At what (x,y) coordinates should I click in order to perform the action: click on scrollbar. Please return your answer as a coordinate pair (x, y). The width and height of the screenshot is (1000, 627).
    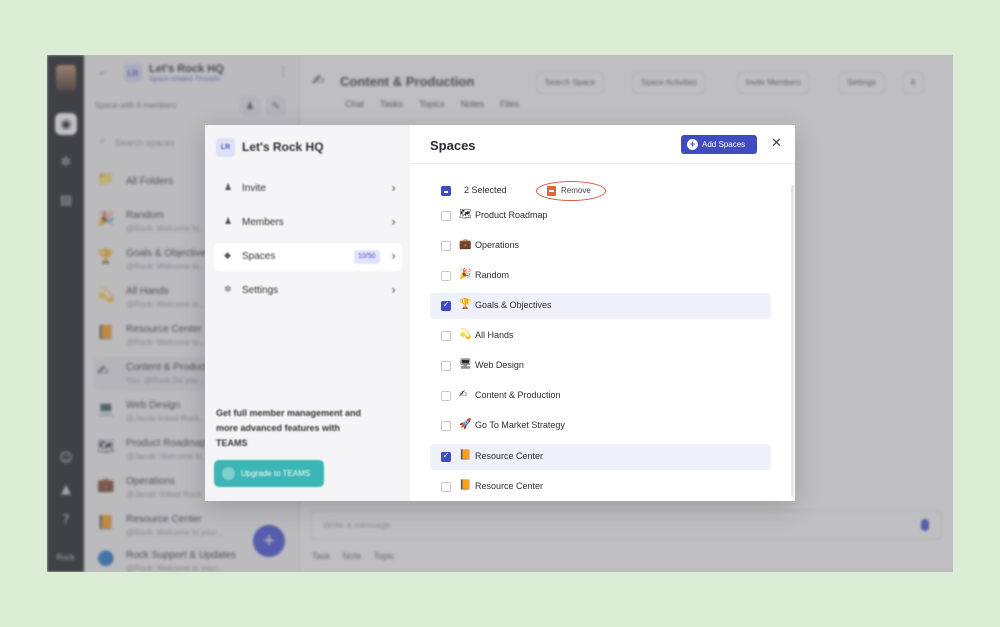
    Looking at the image, I should click on (792, 341).